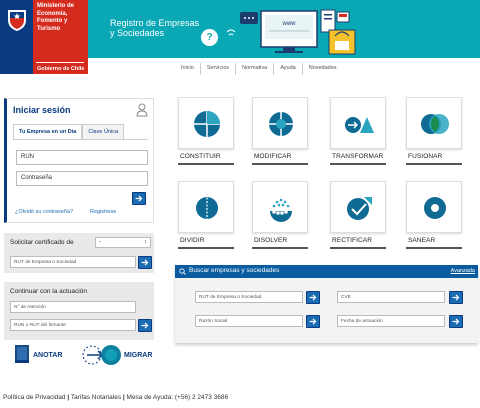  I want to click on tab-underline, so click(80, 139).